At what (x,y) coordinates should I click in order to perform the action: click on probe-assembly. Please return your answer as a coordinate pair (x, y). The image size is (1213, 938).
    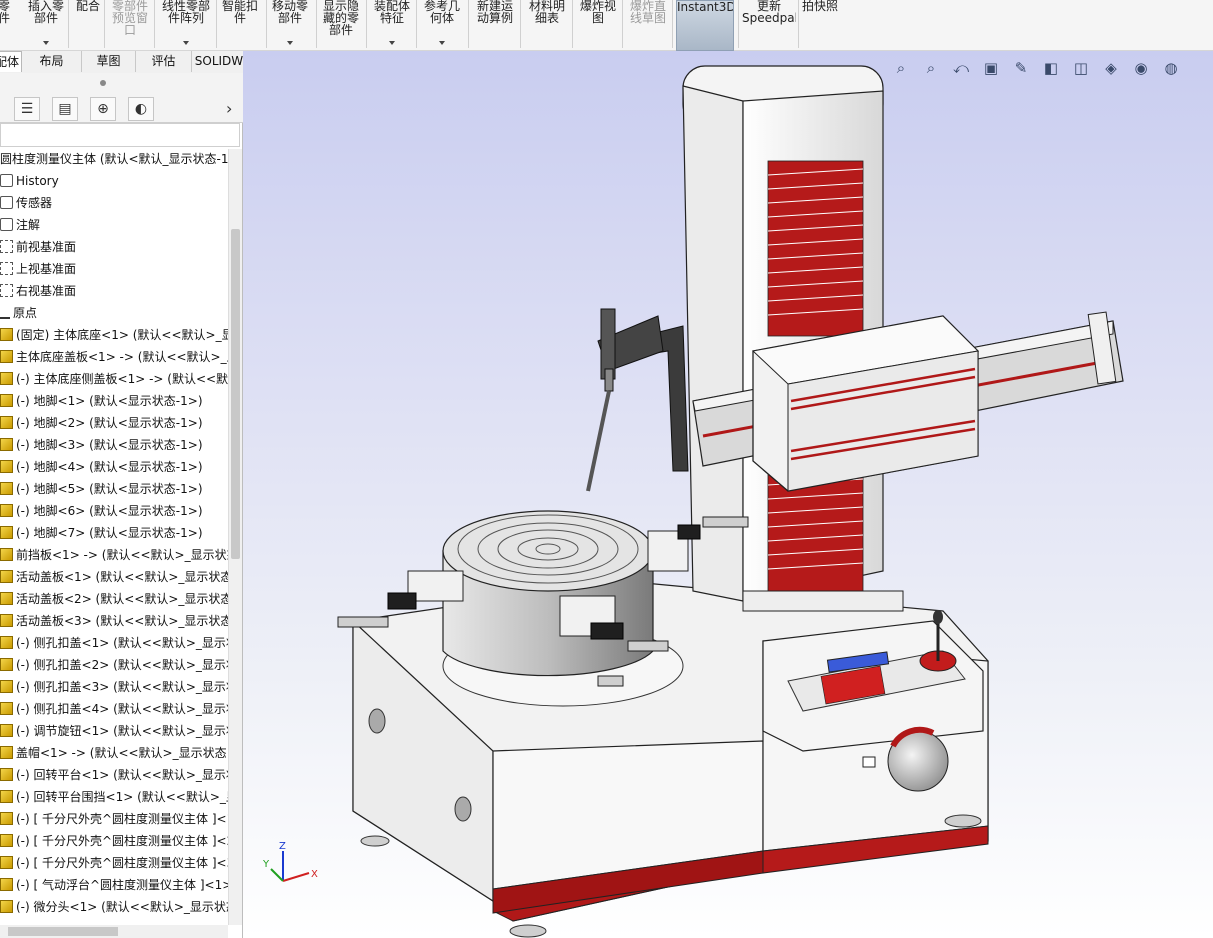
    Looking at the image, I should click on (637, 400).